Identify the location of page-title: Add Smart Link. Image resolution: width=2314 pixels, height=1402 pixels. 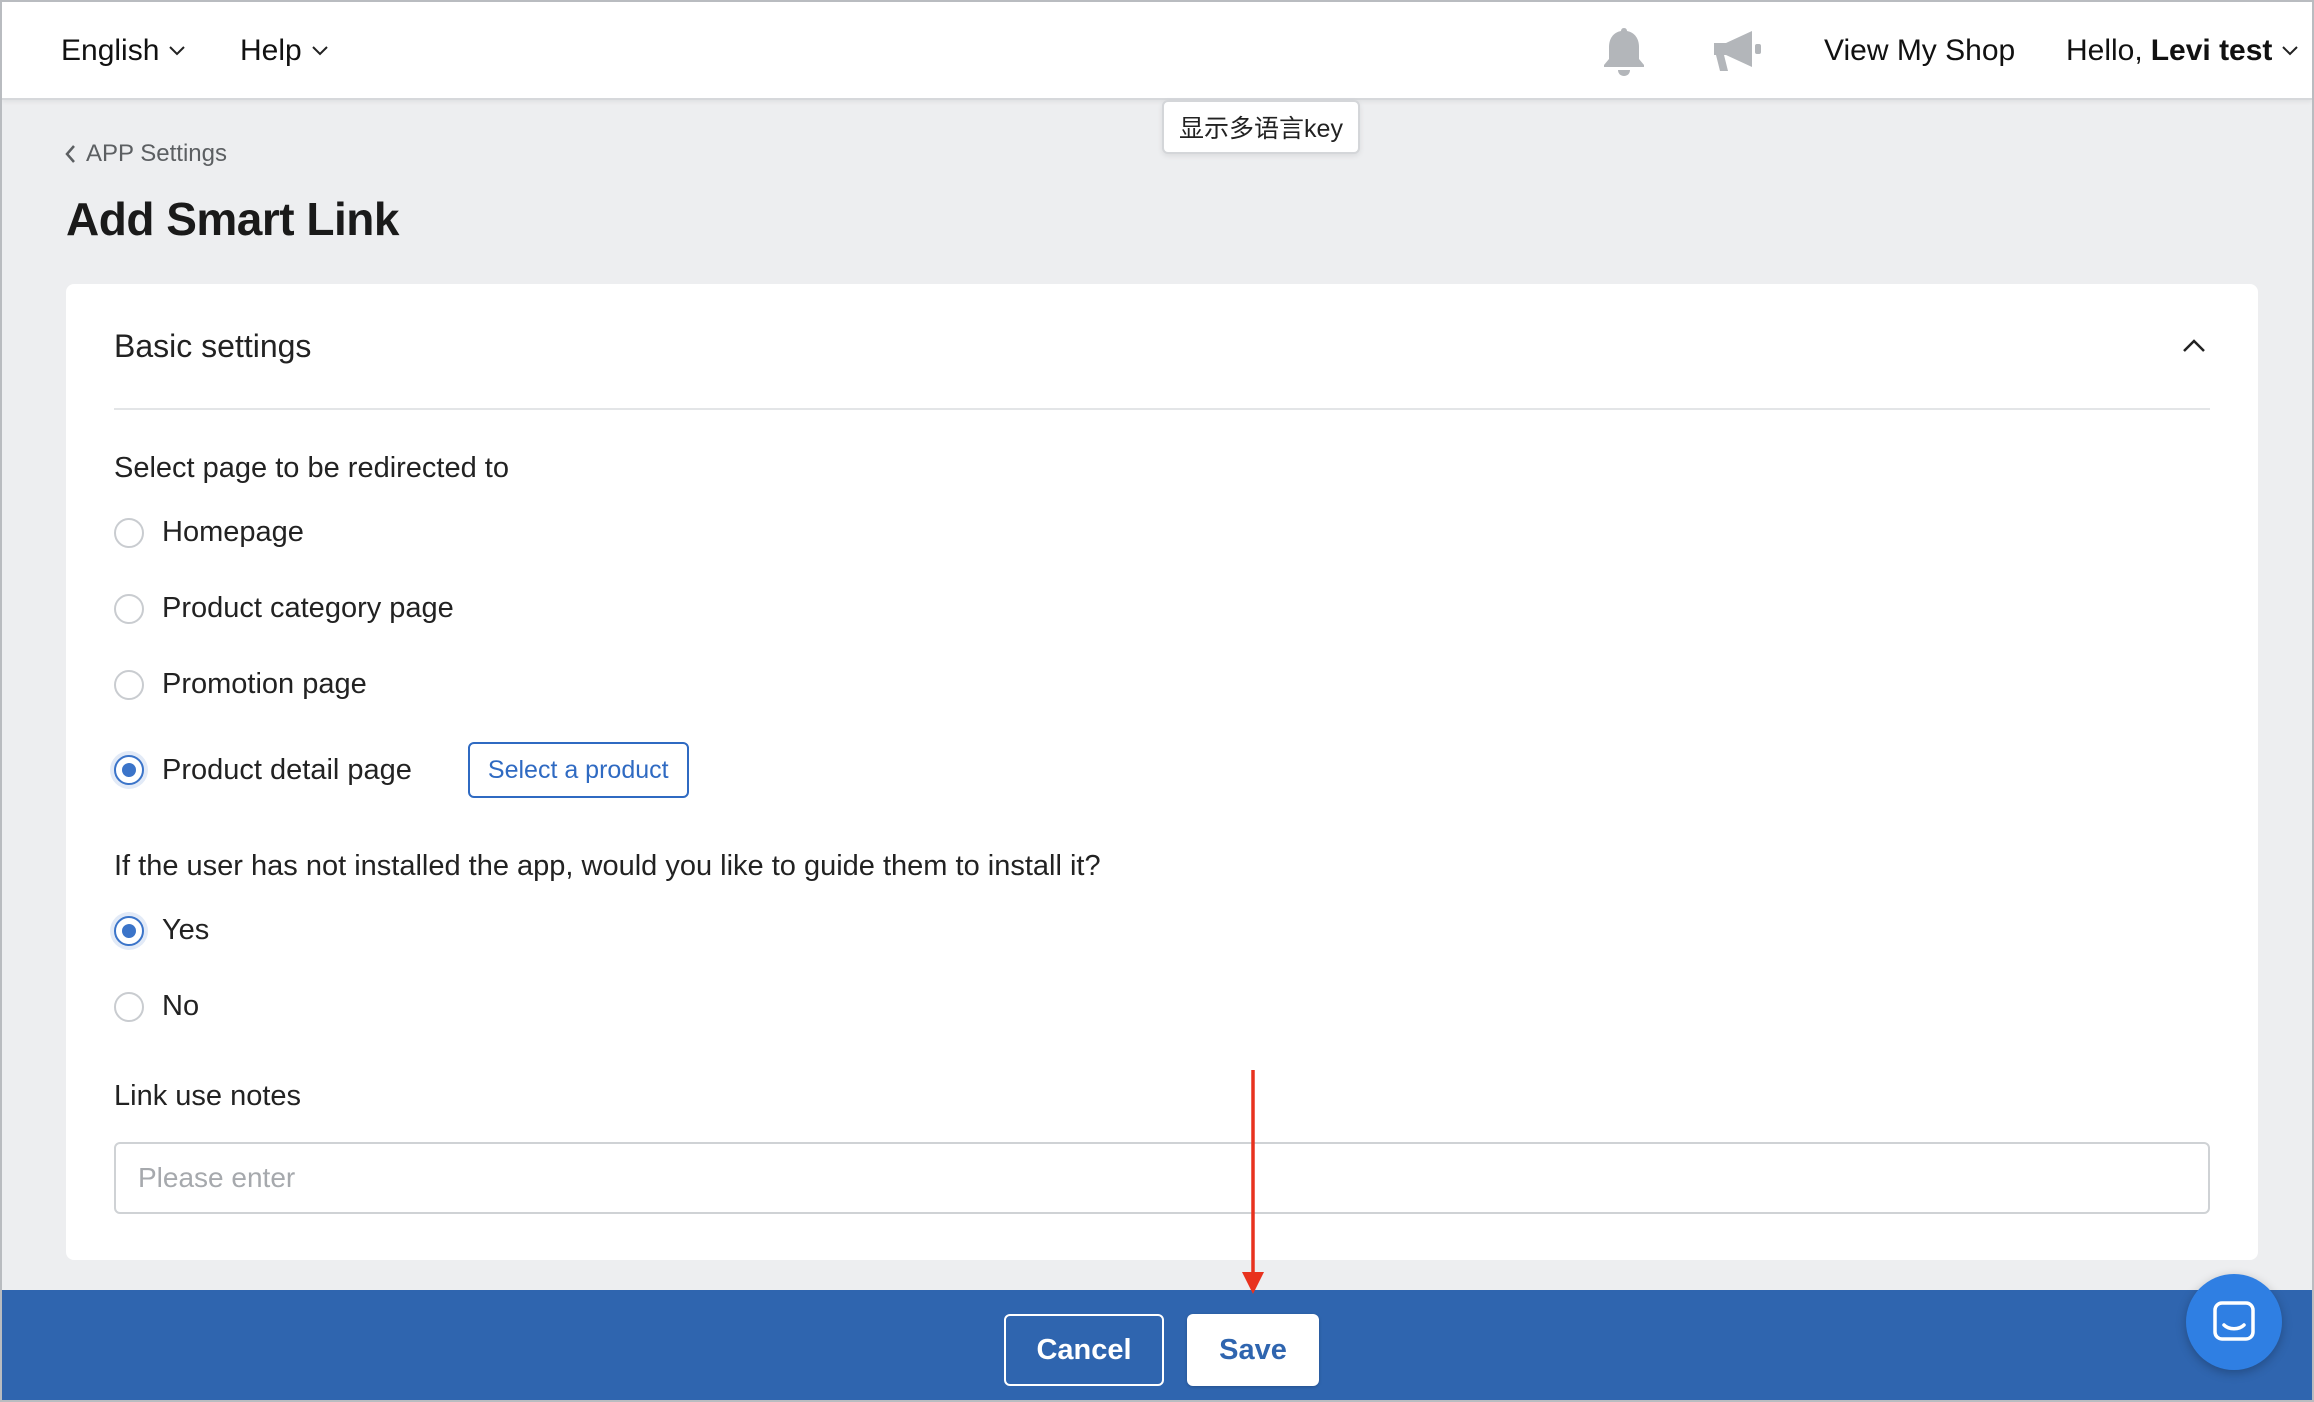
(232, 219).